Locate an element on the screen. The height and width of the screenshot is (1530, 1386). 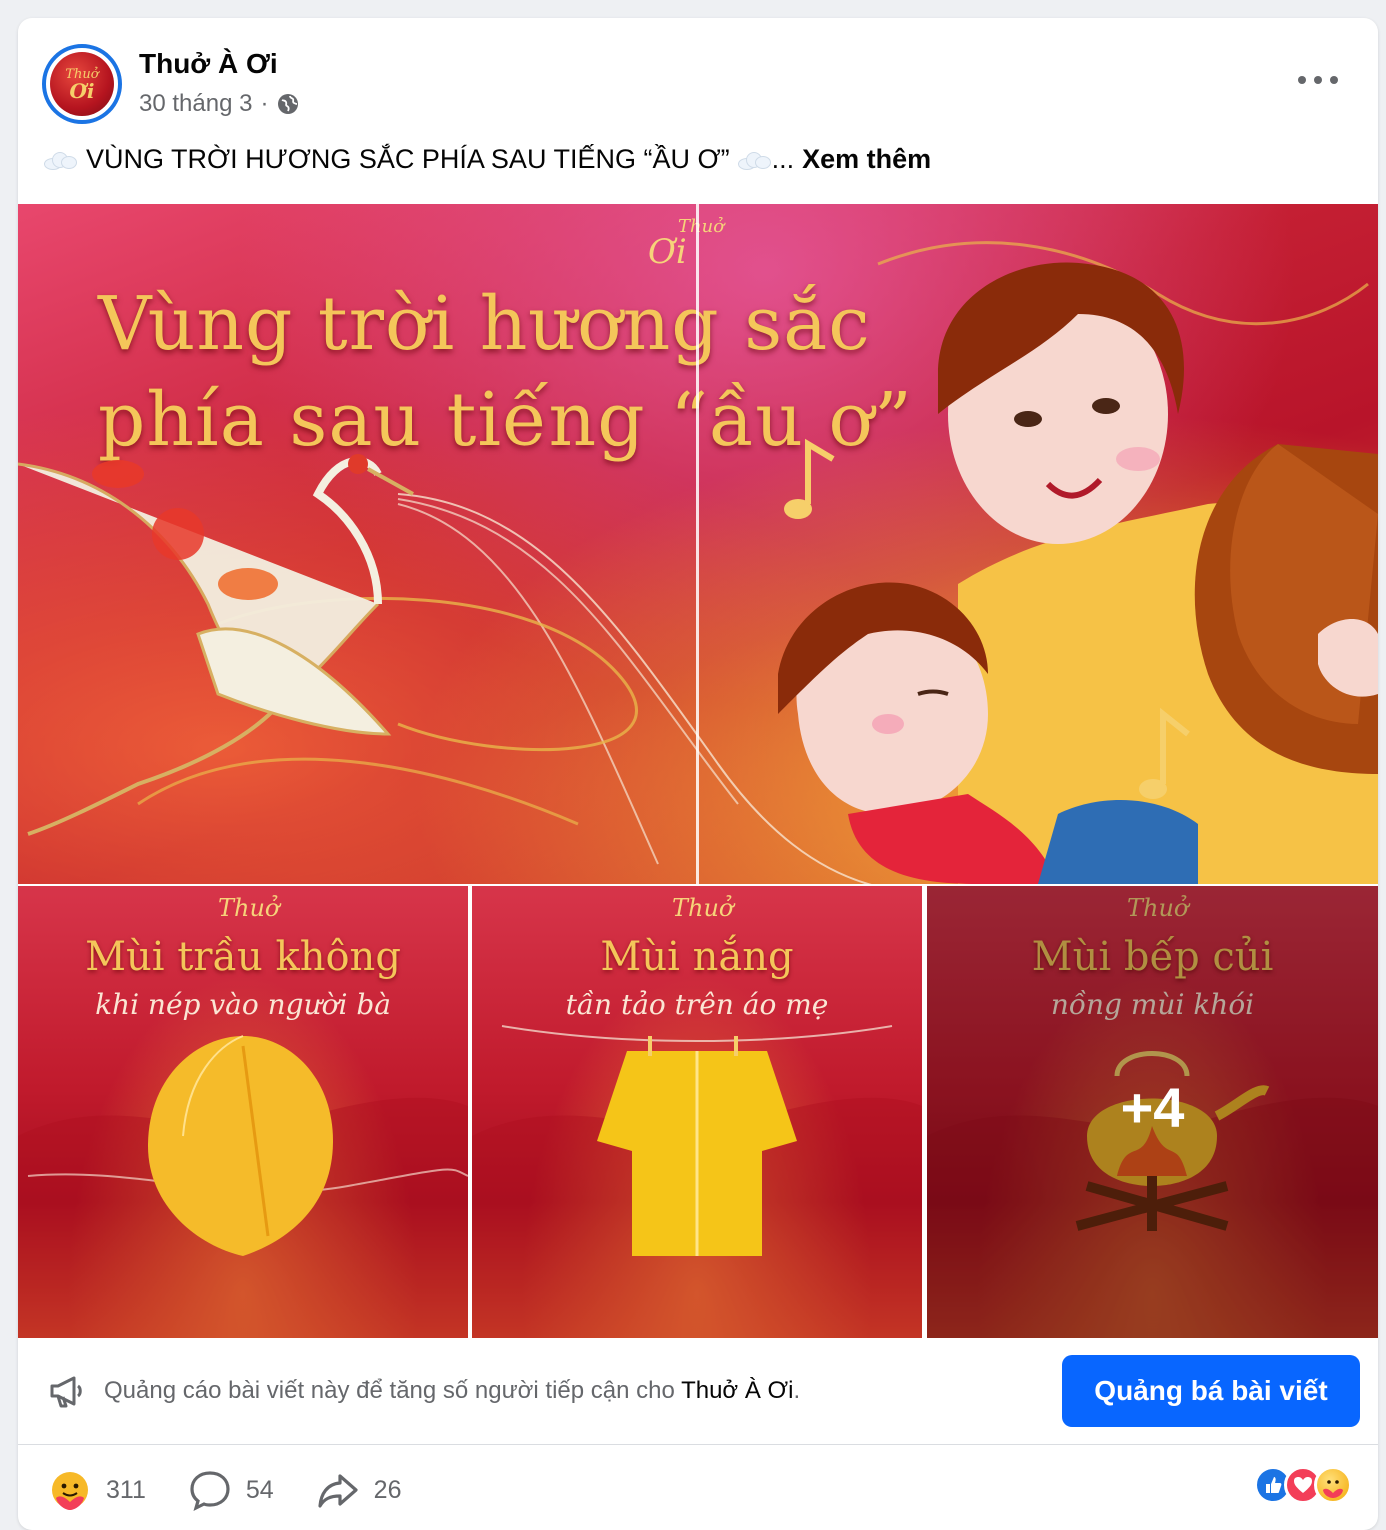
more-options-icon is located at coordinates (1318, 80).